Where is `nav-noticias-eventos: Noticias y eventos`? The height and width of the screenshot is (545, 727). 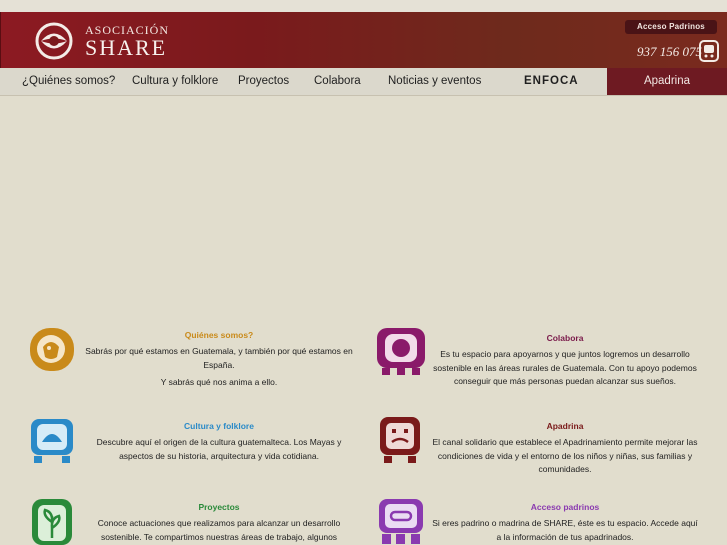
nav-noticias-eventos: Noticias y eventos is located at coordinates (434, 81).